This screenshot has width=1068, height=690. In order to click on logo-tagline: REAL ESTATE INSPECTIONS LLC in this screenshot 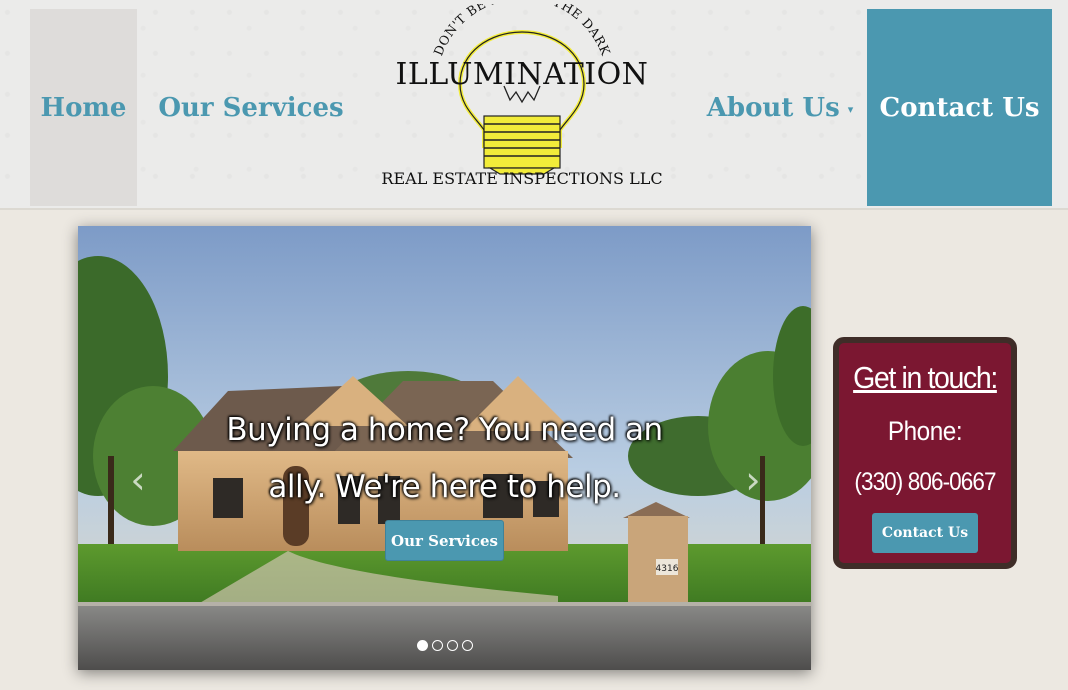, I will do `click(521, 178)`.